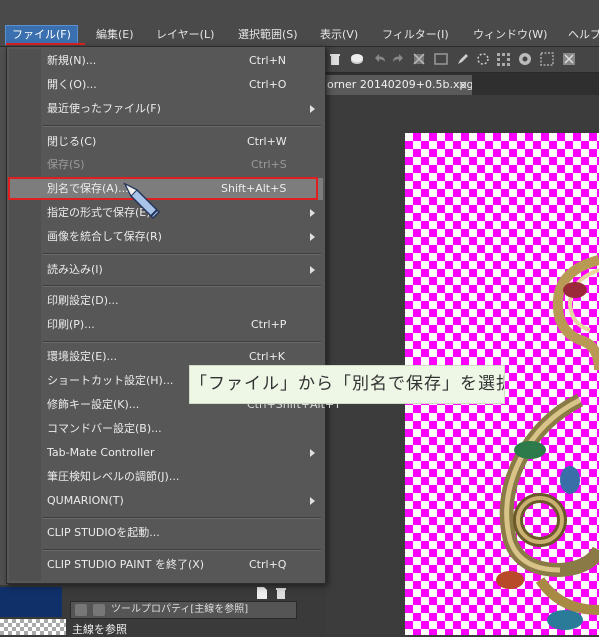  I want to click on instruction-annotation: 「ファイル」から「別名で保存」を選択, so click(347, 384).